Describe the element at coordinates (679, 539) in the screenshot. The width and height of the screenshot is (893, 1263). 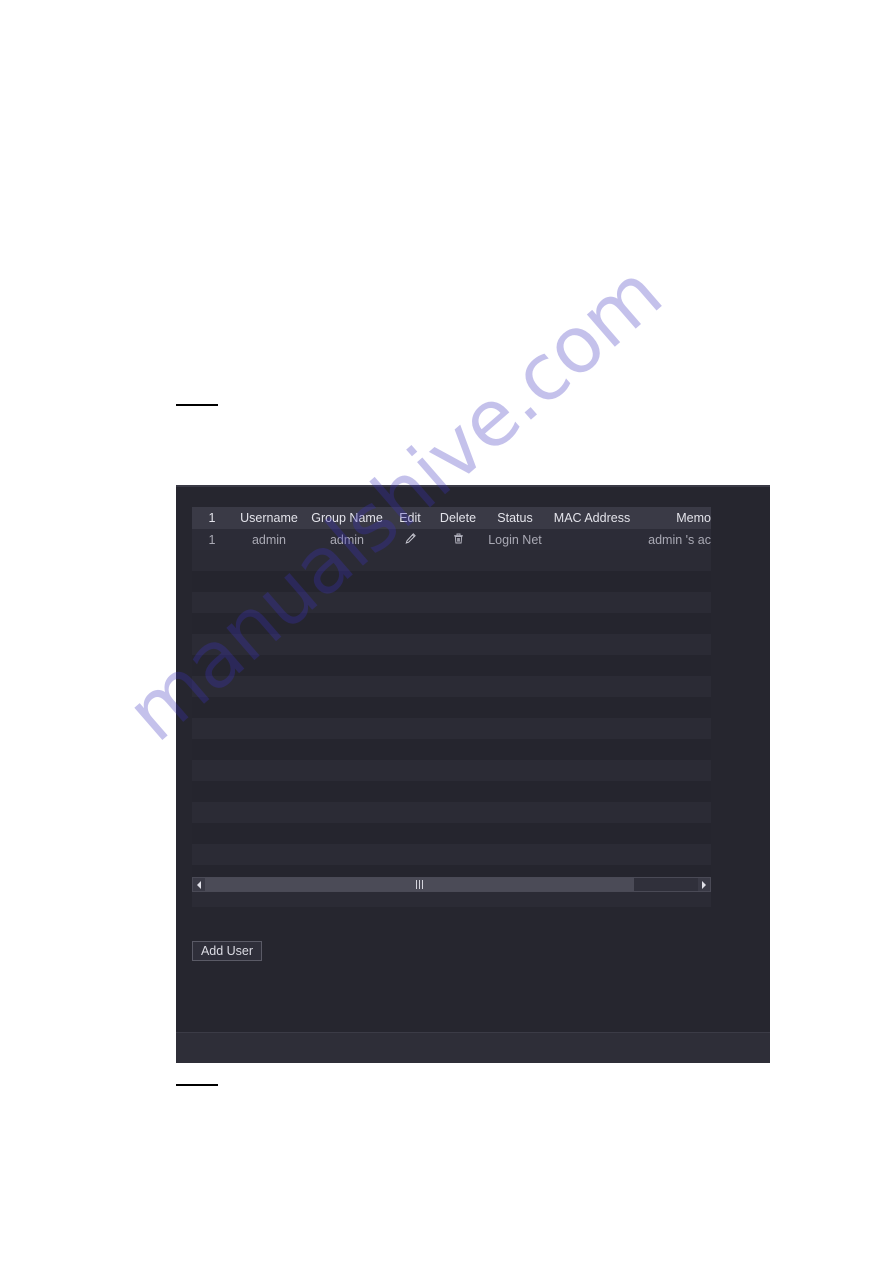
I see `cell-memo: admin 's ac` at that location.